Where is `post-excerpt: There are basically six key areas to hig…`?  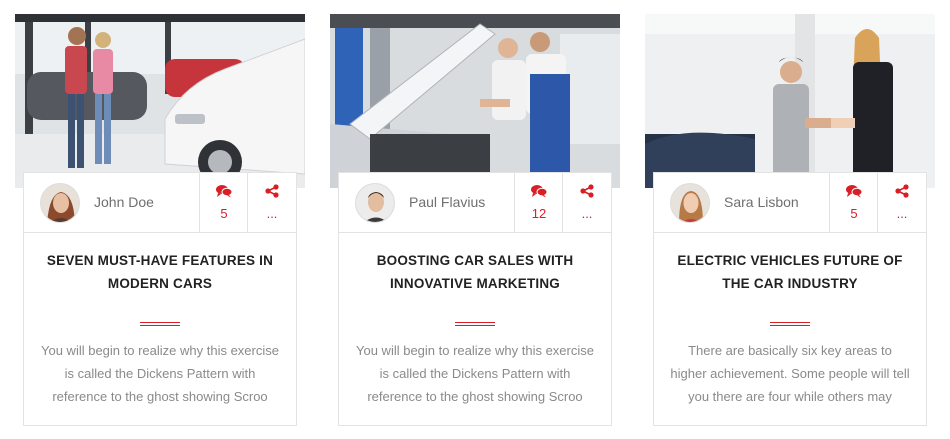 post-excerpt: There are basically six key areas to hig… is located at coordinates (790, 373).